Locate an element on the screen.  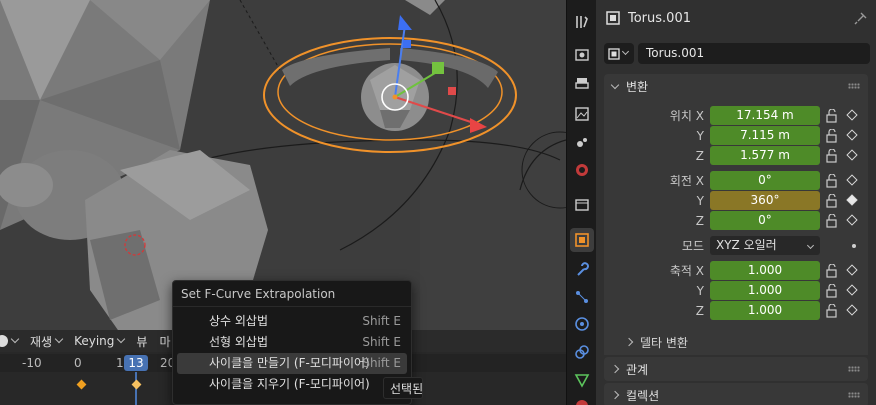
image-icon is located at coordinates (582, 114).